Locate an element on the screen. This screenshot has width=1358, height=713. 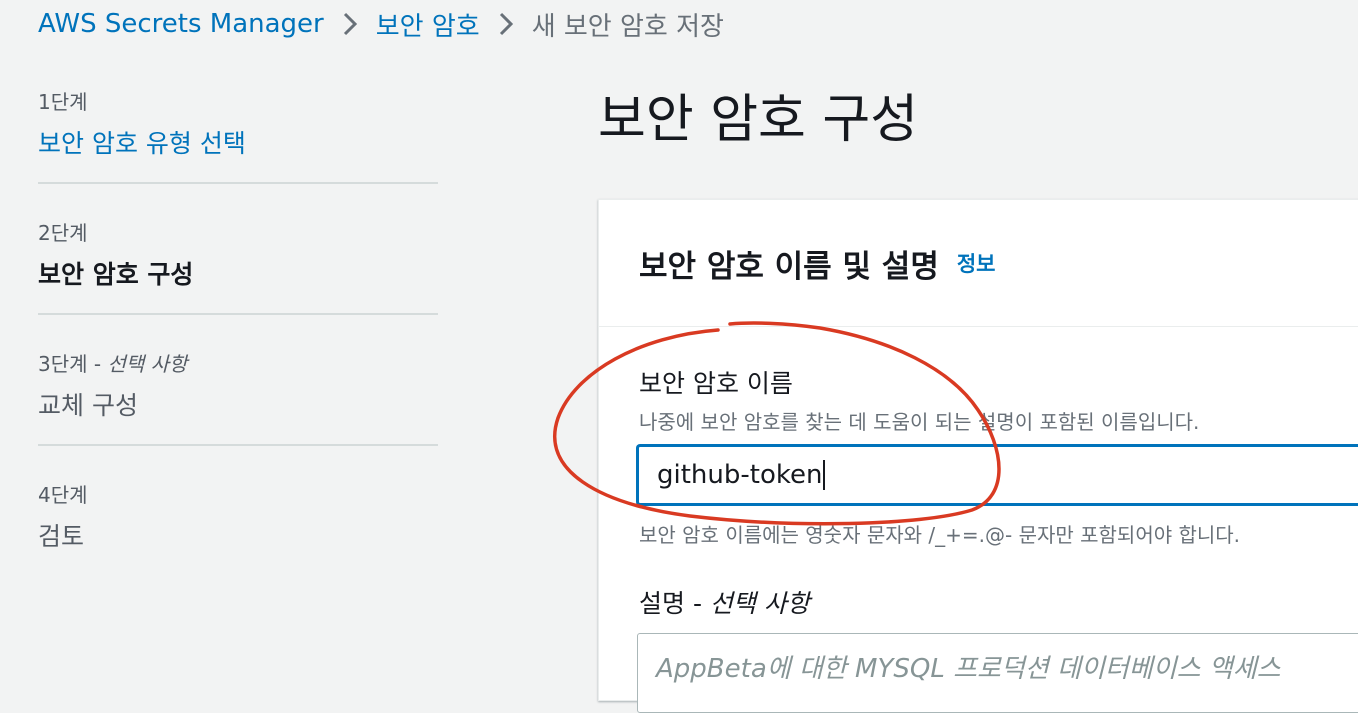
wizard-step-2: 2단계 보안 암호 구성 is located at coordinates (238, 256).